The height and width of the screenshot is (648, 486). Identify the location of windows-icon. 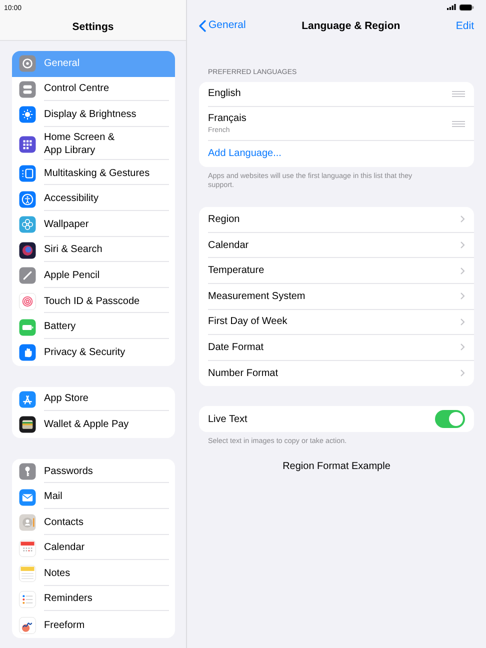
(27, 173).